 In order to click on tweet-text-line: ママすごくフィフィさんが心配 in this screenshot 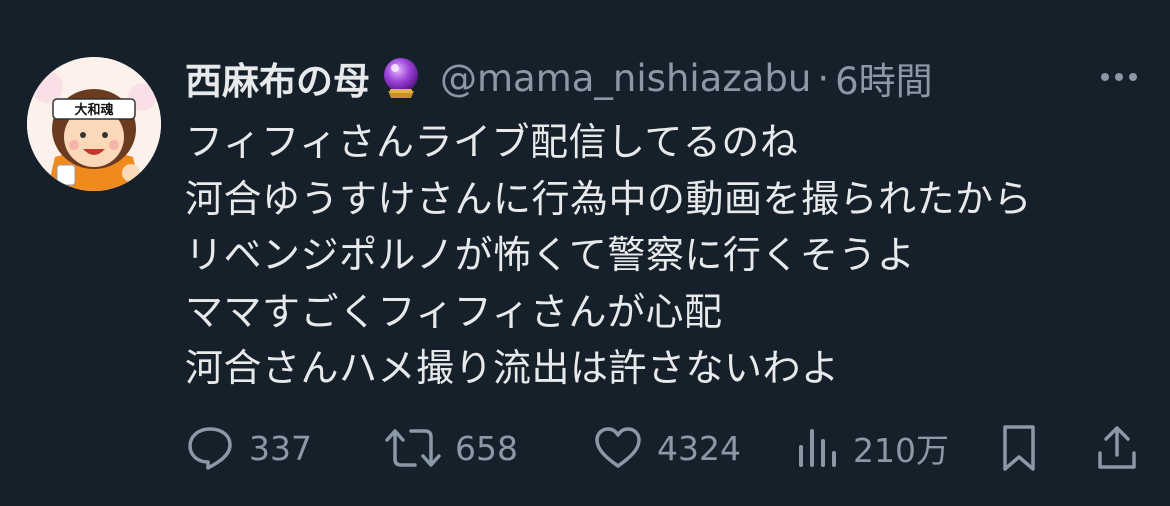, I will do `click(454, 311)`.